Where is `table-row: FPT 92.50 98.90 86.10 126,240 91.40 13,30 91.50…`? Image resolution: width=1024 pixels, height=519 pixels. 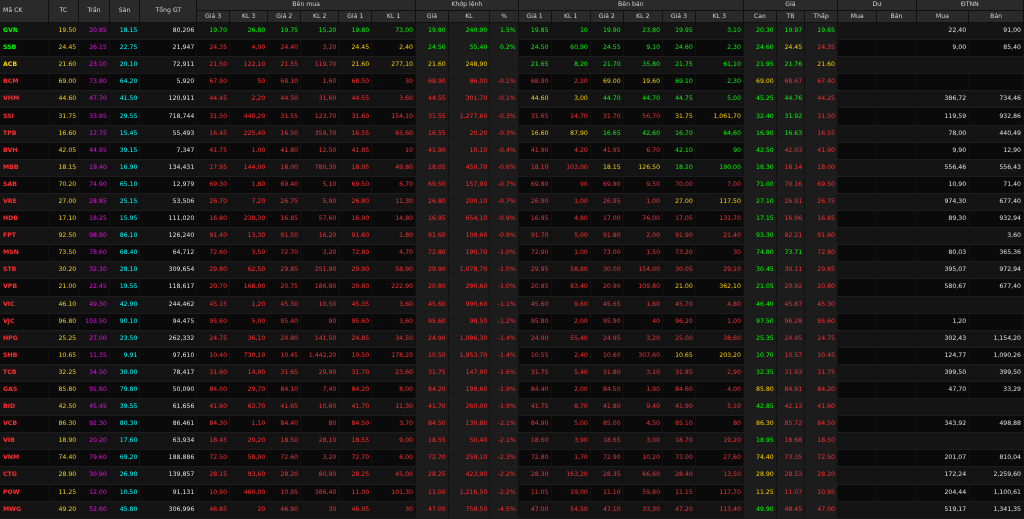
table-row: FPT 92.50 98.90 86.10 126,240 91.40 13,30 91.50… is located at coordinates (512, 236).